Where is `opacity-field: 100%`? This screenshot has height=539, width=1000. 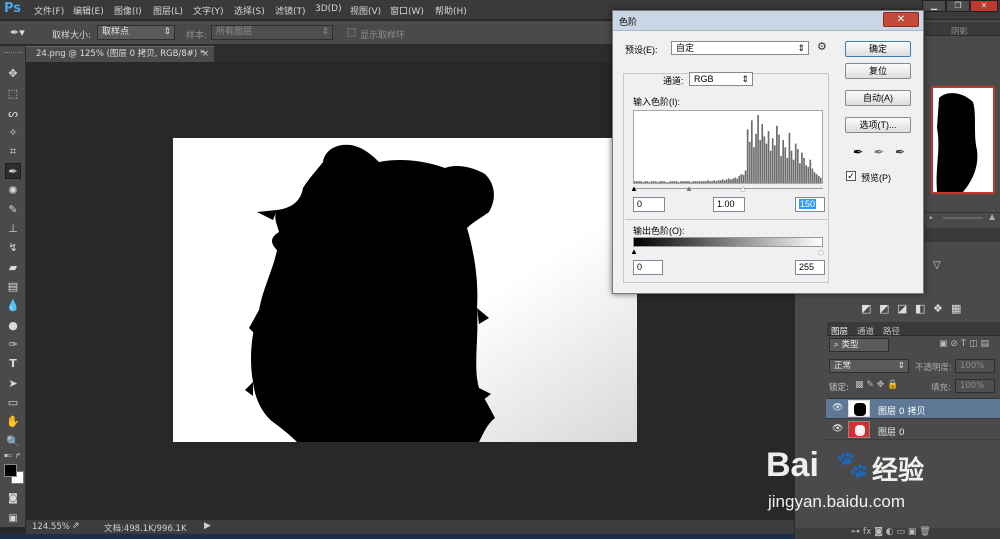
opacity-field: 100% is located at coordinates (975, 366).